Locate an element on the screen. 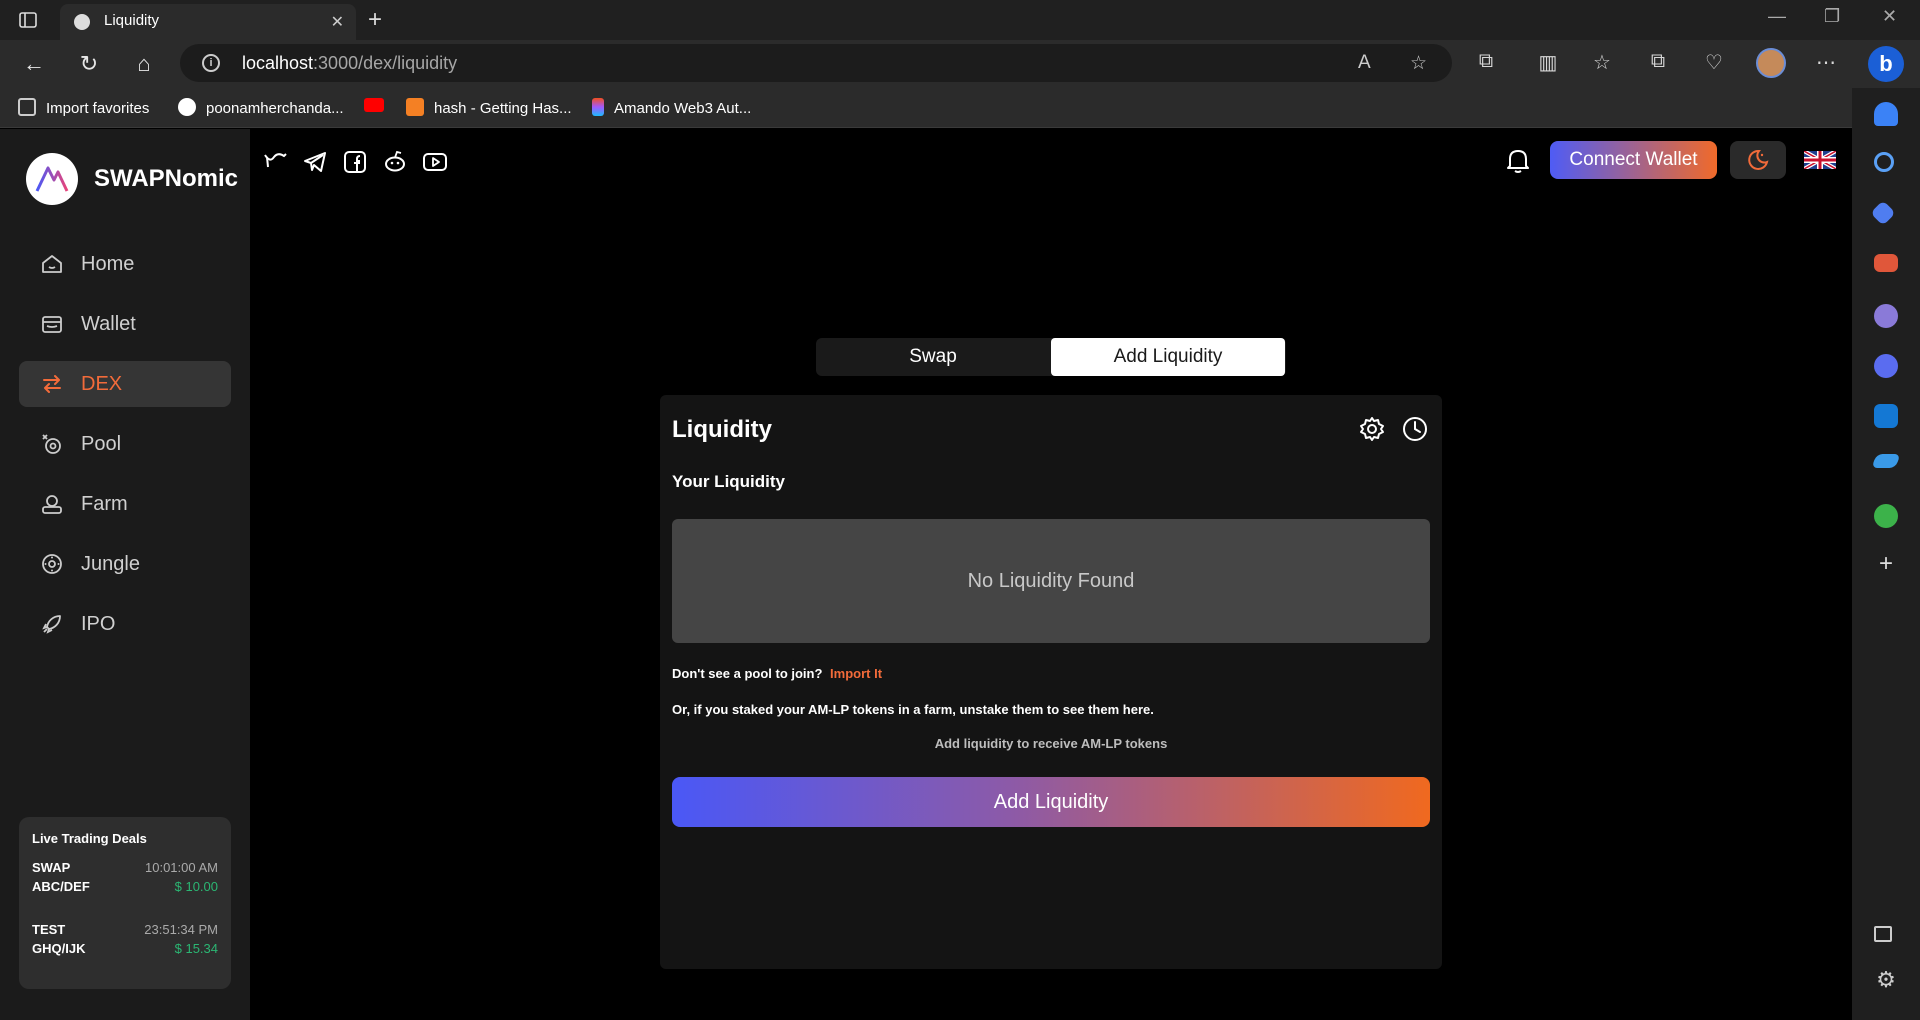  theme-toggle-button is located at coordinates (1758, 160).